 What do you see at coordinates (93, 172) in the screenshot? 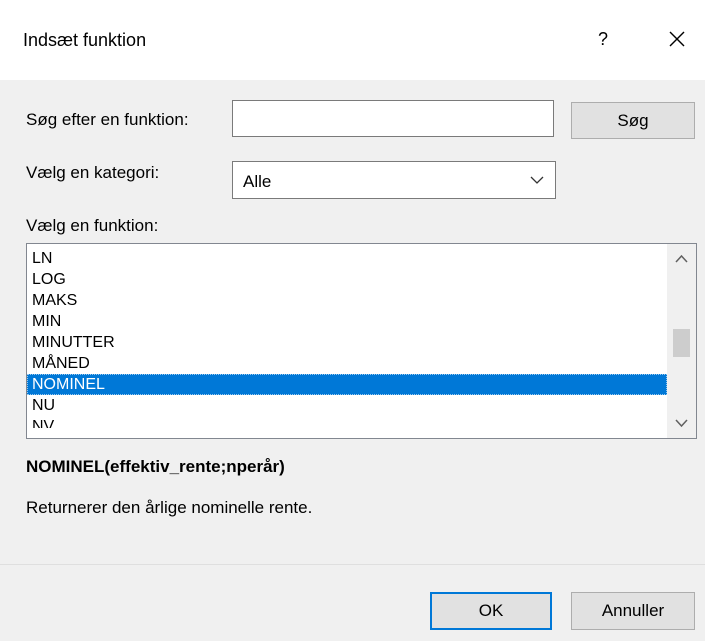
I see `category-label: Vælg en kategori:` at bounding box center [93, 172].